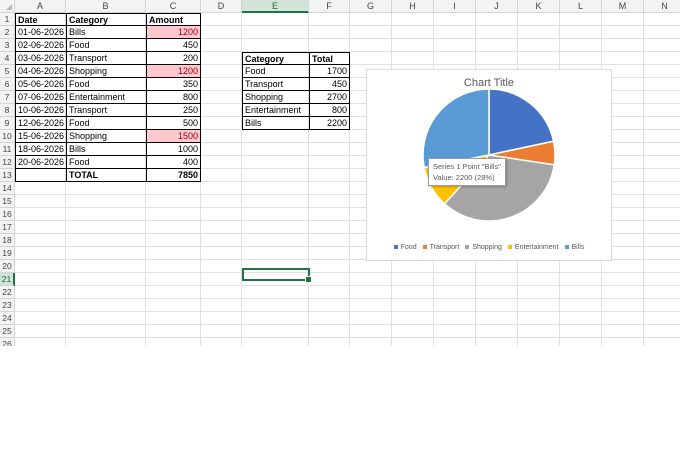 The image size is (680, 459). What do you see at coordinates (173, 162) in the screenshot?
I see `cell-amount: 400` at bounding box center [173, 162].